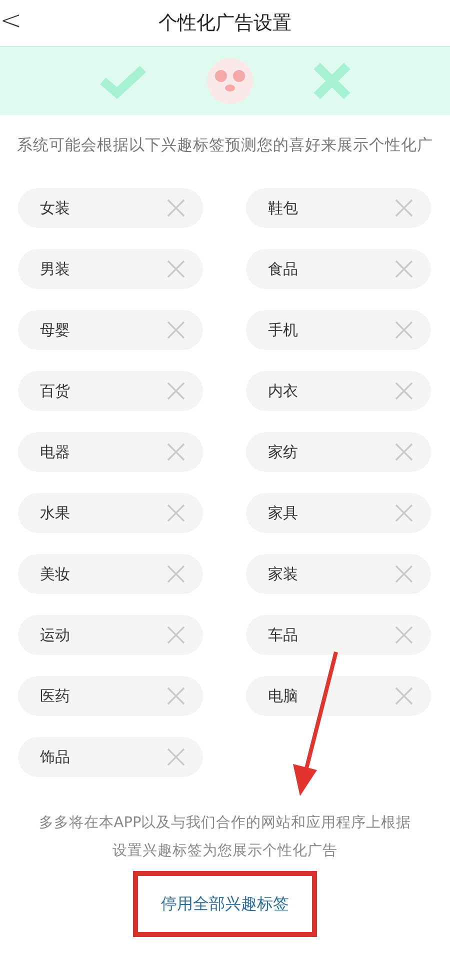 The image size is (450, 976). Describe the element at coordinates (283, 391) in the screenshot. I see `tag-label: 内衣` at that location.